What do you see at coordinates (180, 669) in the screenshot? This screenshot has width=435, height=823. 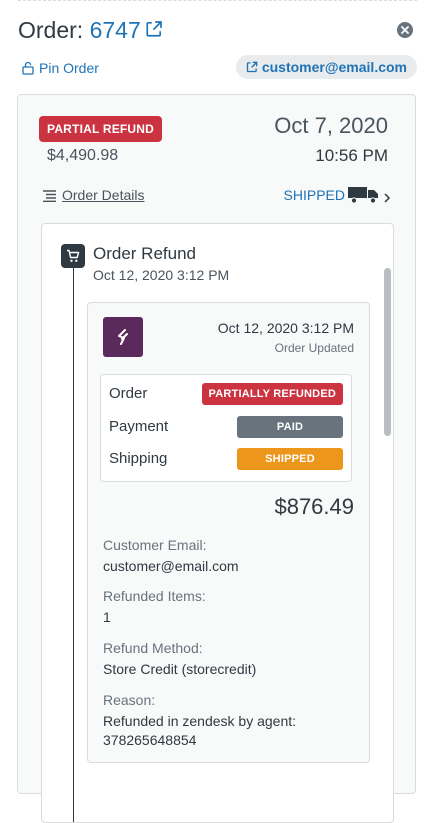 I see `field-value: Store Credit (storecredit)` at bounding box center [180, 669].